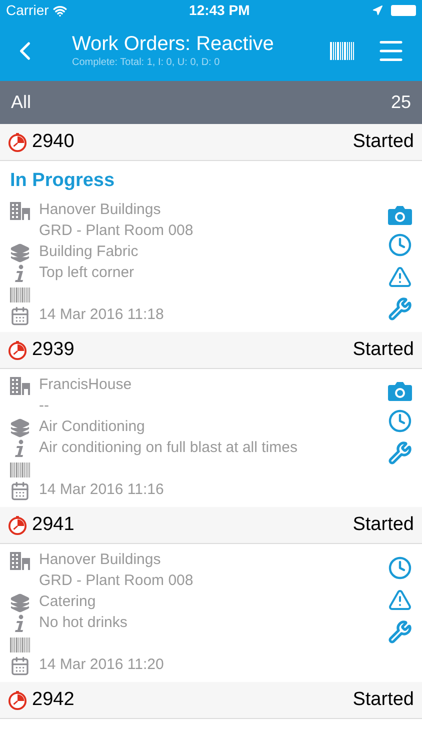 This screenshot has width=422, height=750. I want to click on nav-subtitle: Complete: Total: 1, I: 0, U: 0, D: 0, so click(146, 63).